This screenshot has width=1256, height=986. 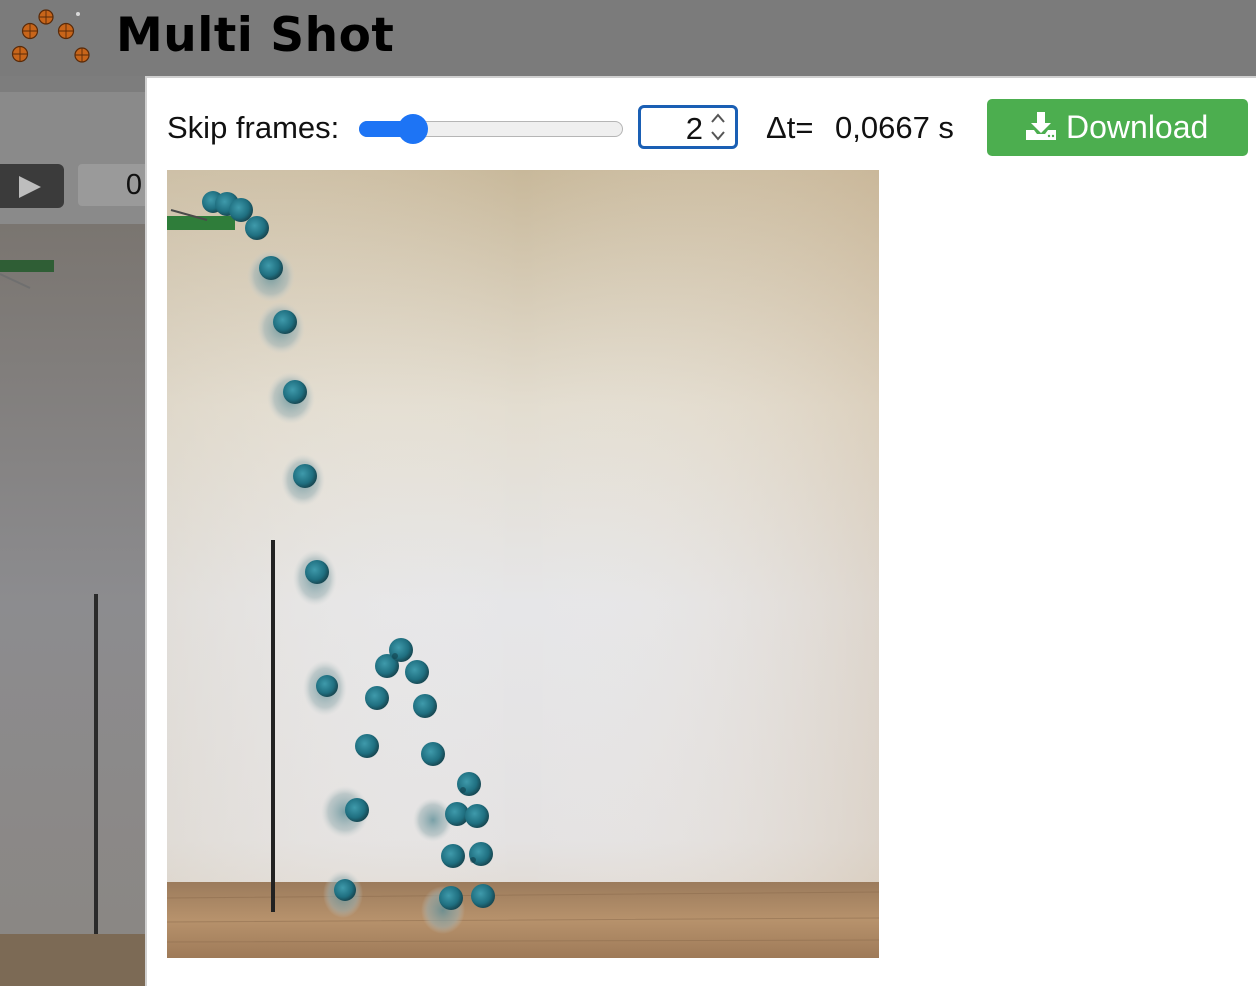 I want to click on download-label: Download, so click(x=1137, y=127).